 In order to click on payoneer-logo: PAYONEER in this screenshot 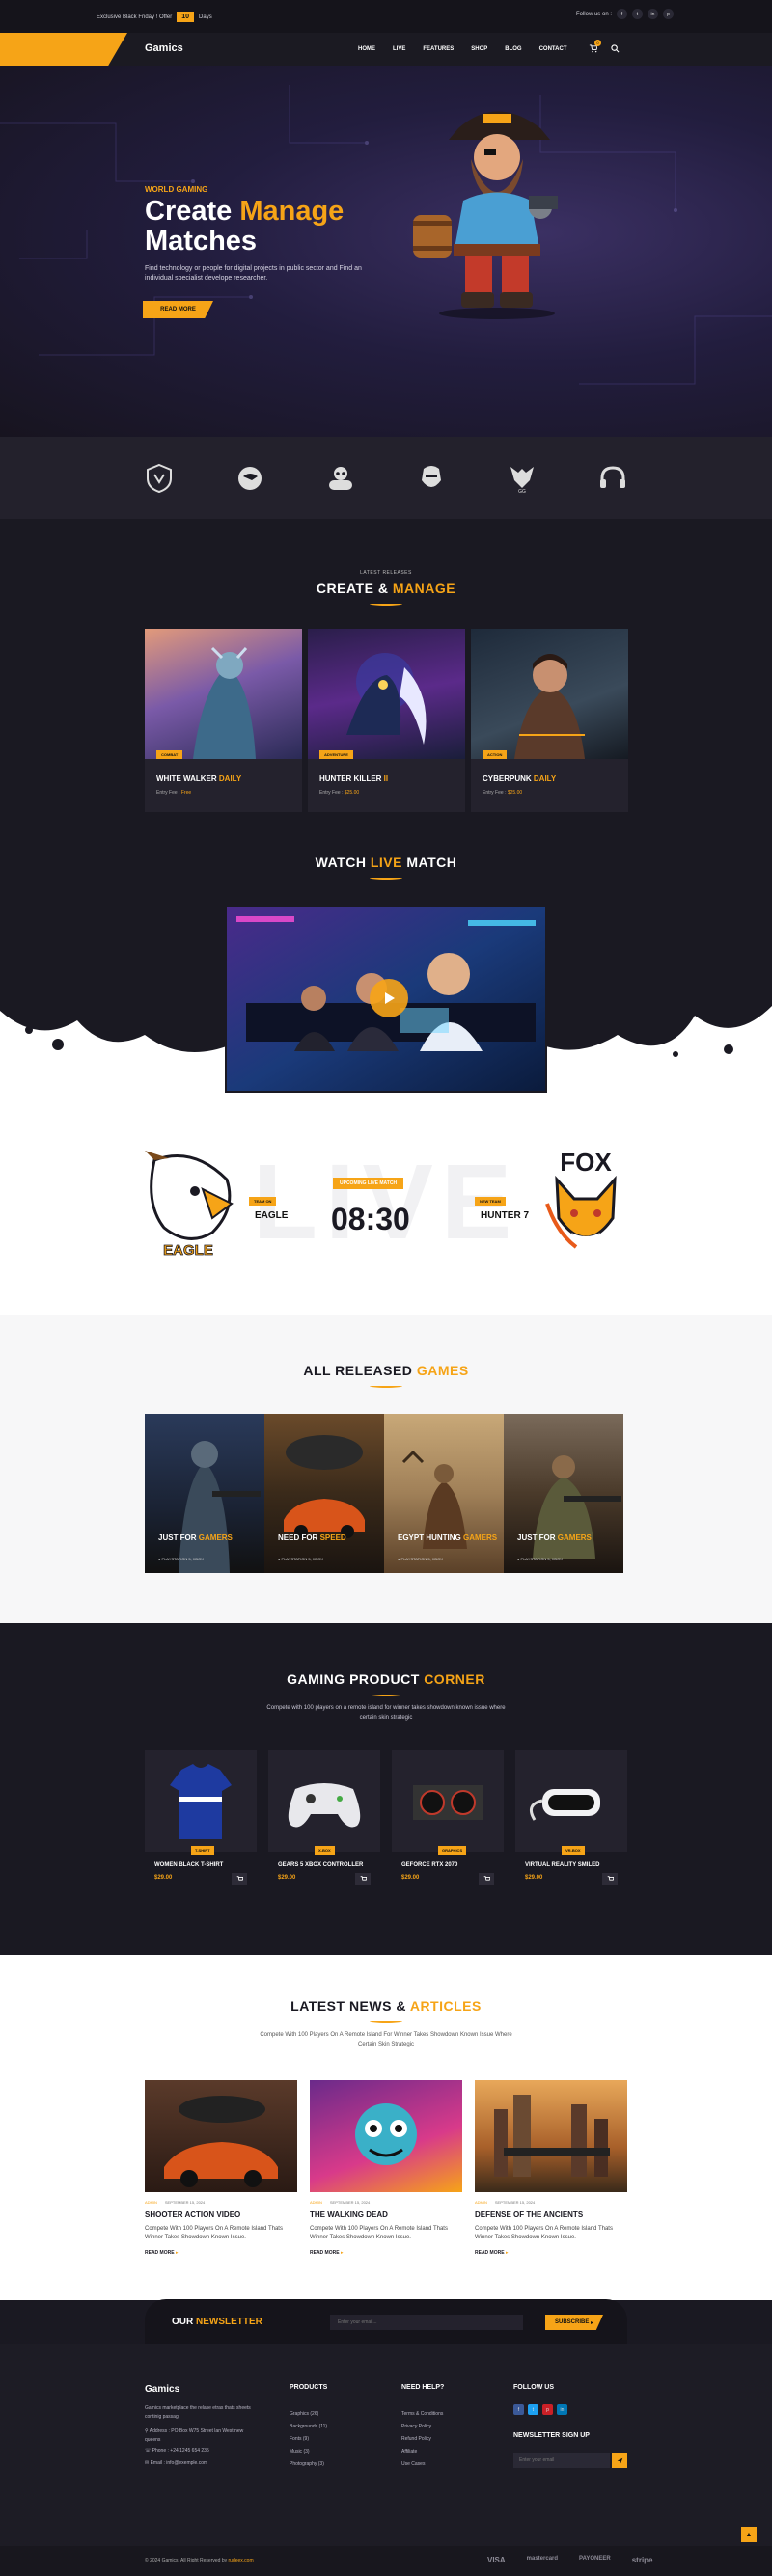, I will do `click(595, 2559)`.